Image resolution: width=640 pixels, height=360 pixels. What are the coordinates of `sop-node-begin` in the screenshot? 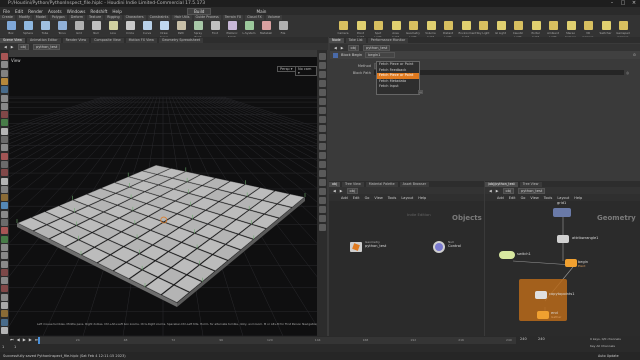 It's located at (571, 263).